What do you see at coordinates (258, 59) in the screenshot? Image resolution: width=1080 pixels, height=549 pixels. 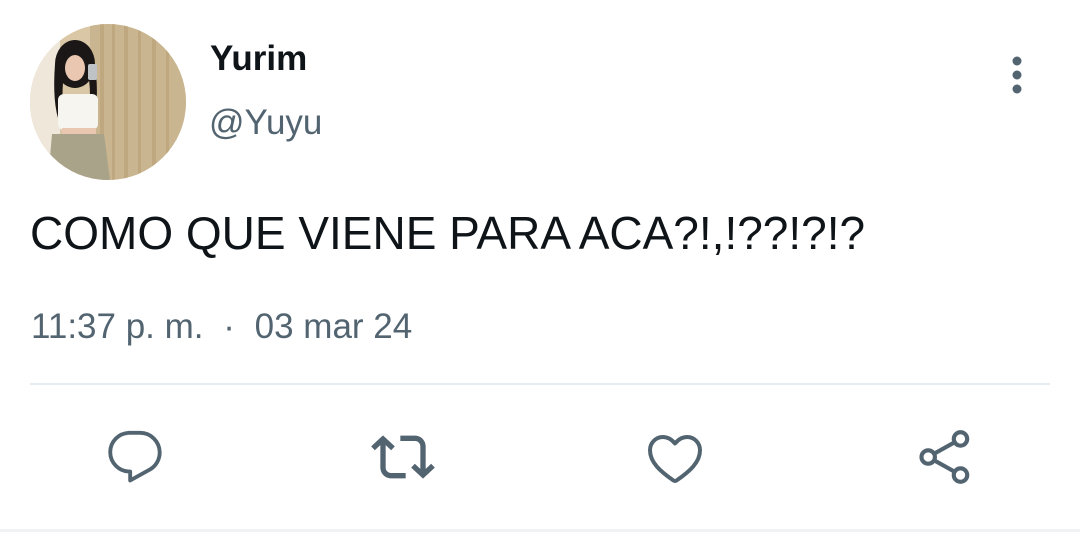 I see `display-name: Yurim` at bounding box center [258, 59].